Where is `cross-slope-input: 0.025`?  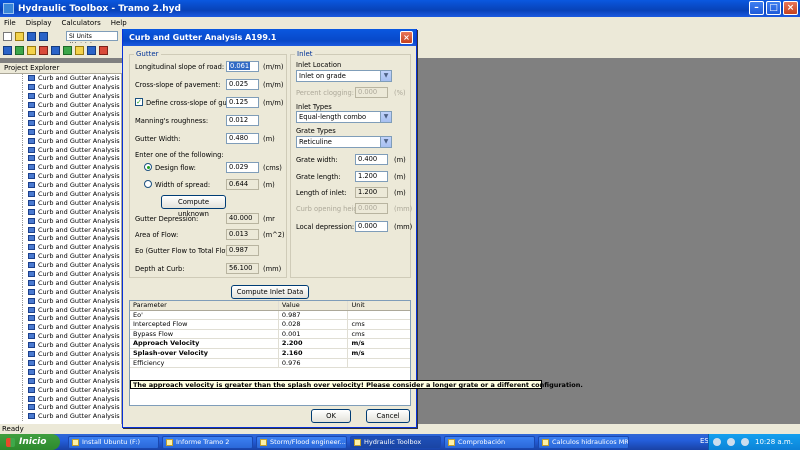
cross-slope-input: 0.025 is located at coordinates (242, 84).